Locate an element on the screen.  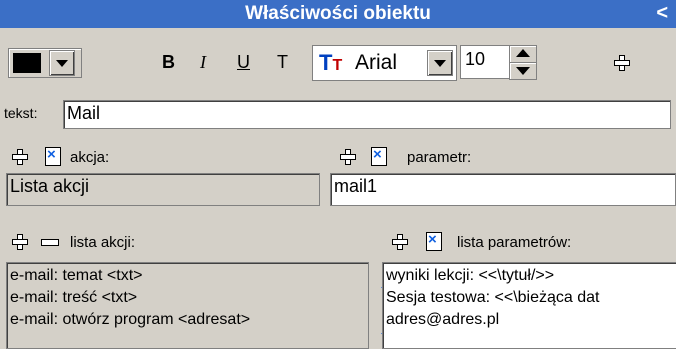
params-list-label: lista parametrów: is located at coordinates (514, 242).